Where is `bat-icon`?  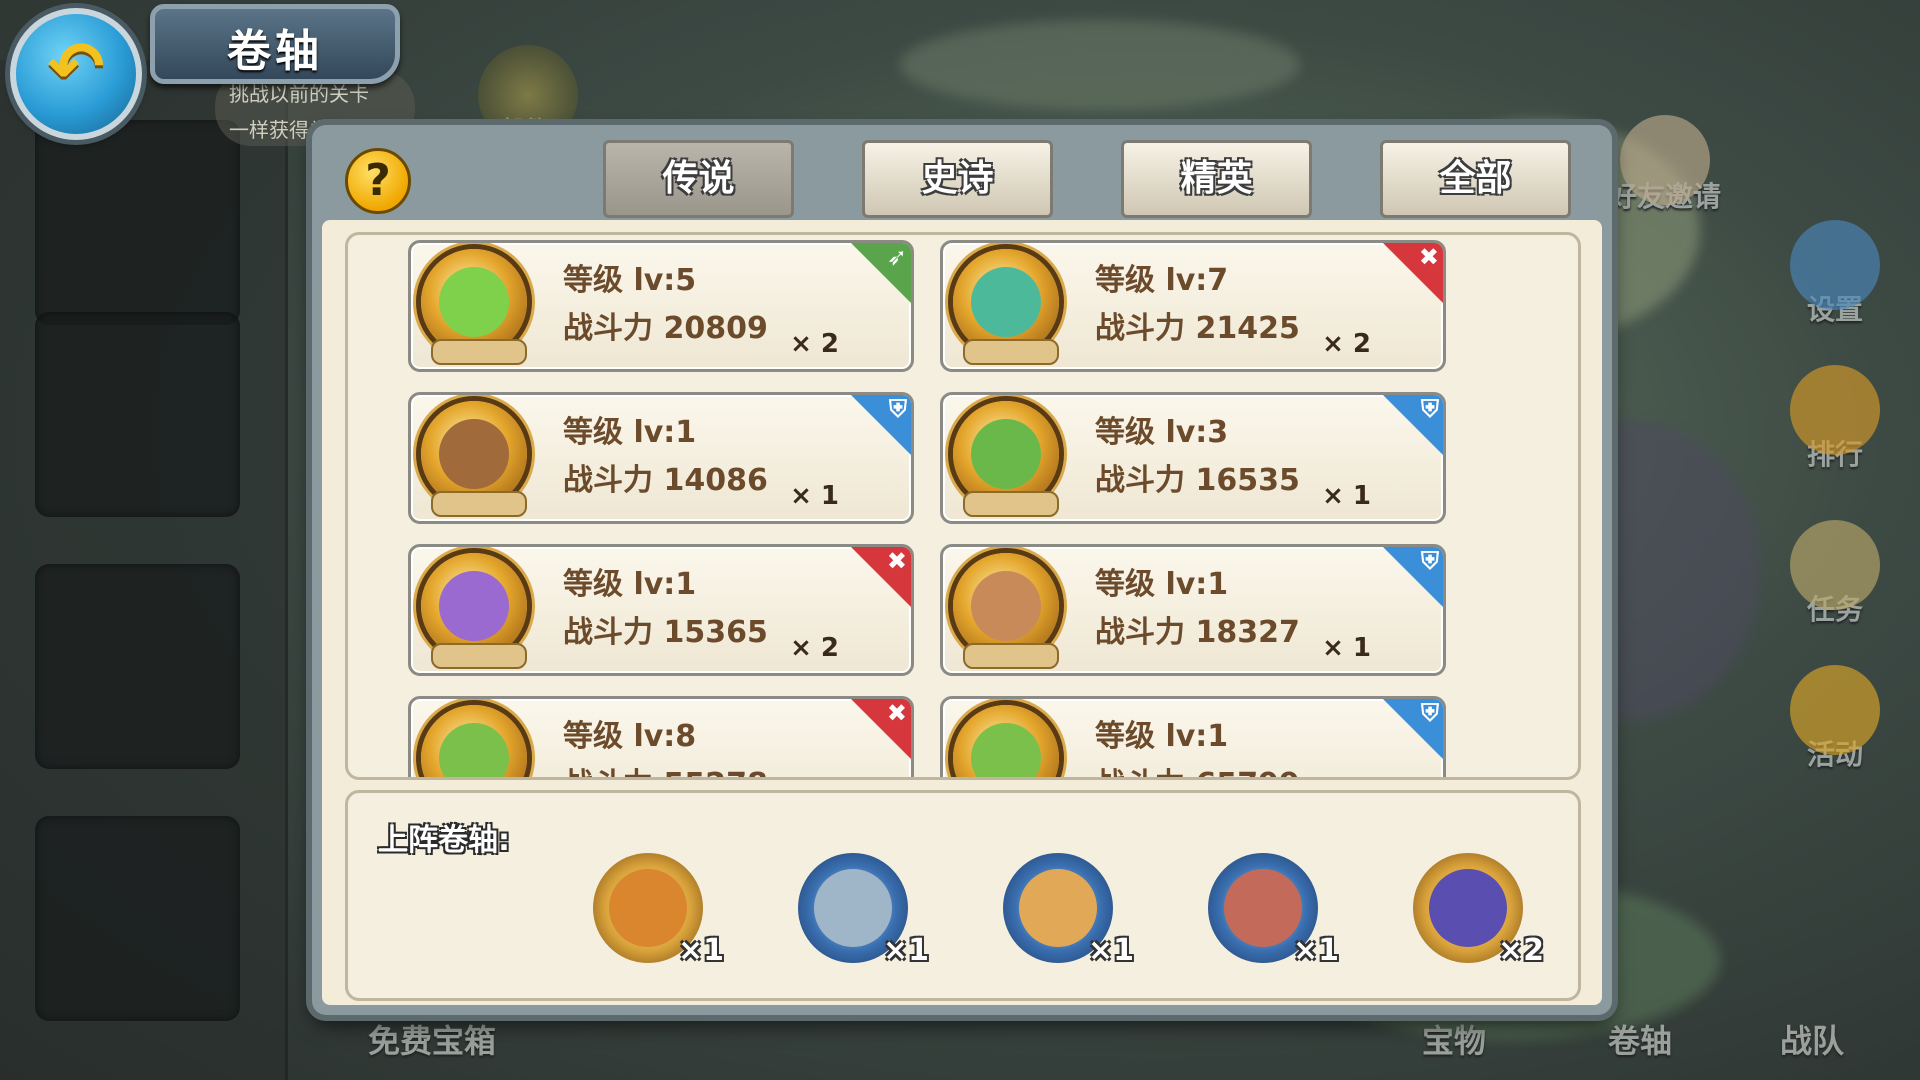
bat-icon is located at coordinates (853, 908).